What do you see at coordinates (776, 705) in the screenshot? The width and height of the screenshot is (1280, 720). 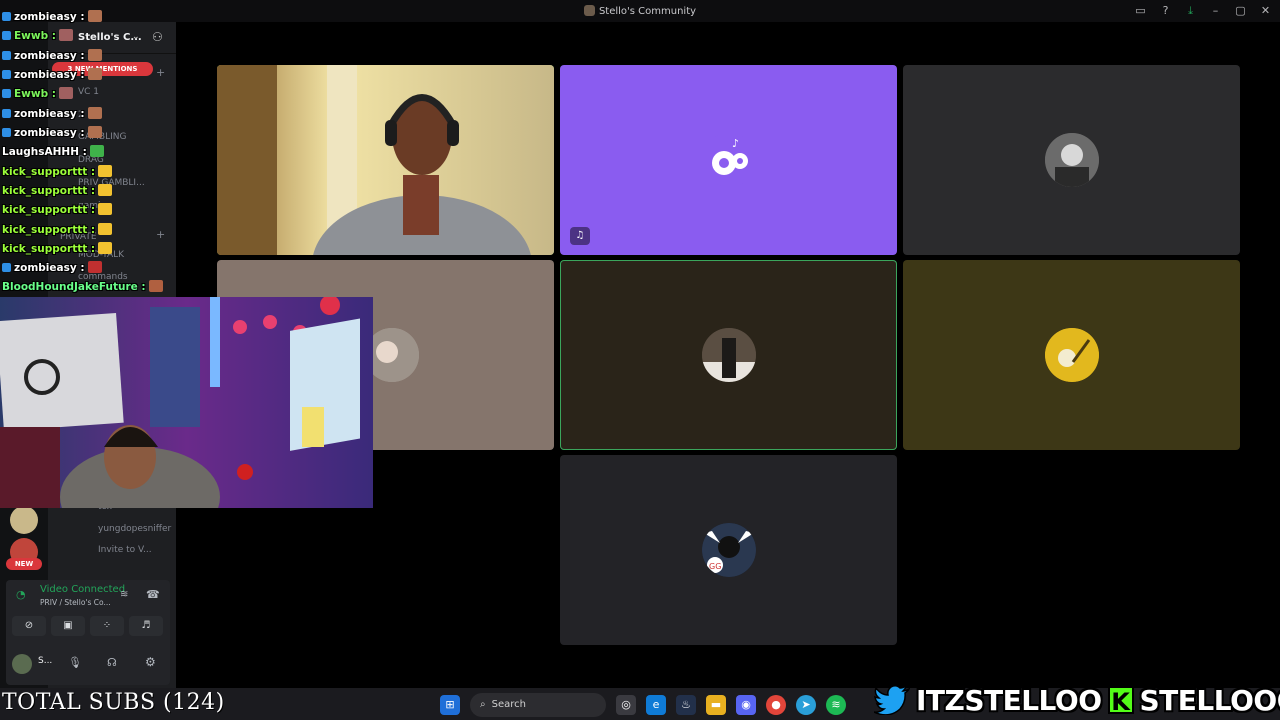 I see `chrome-icon: ●` at bounding box center [776, 705].